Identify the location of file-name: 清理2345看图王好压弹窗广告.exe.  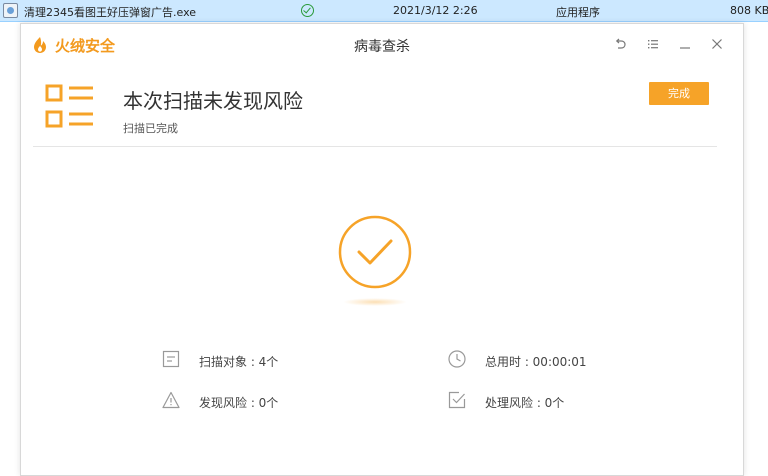
(110, 12).